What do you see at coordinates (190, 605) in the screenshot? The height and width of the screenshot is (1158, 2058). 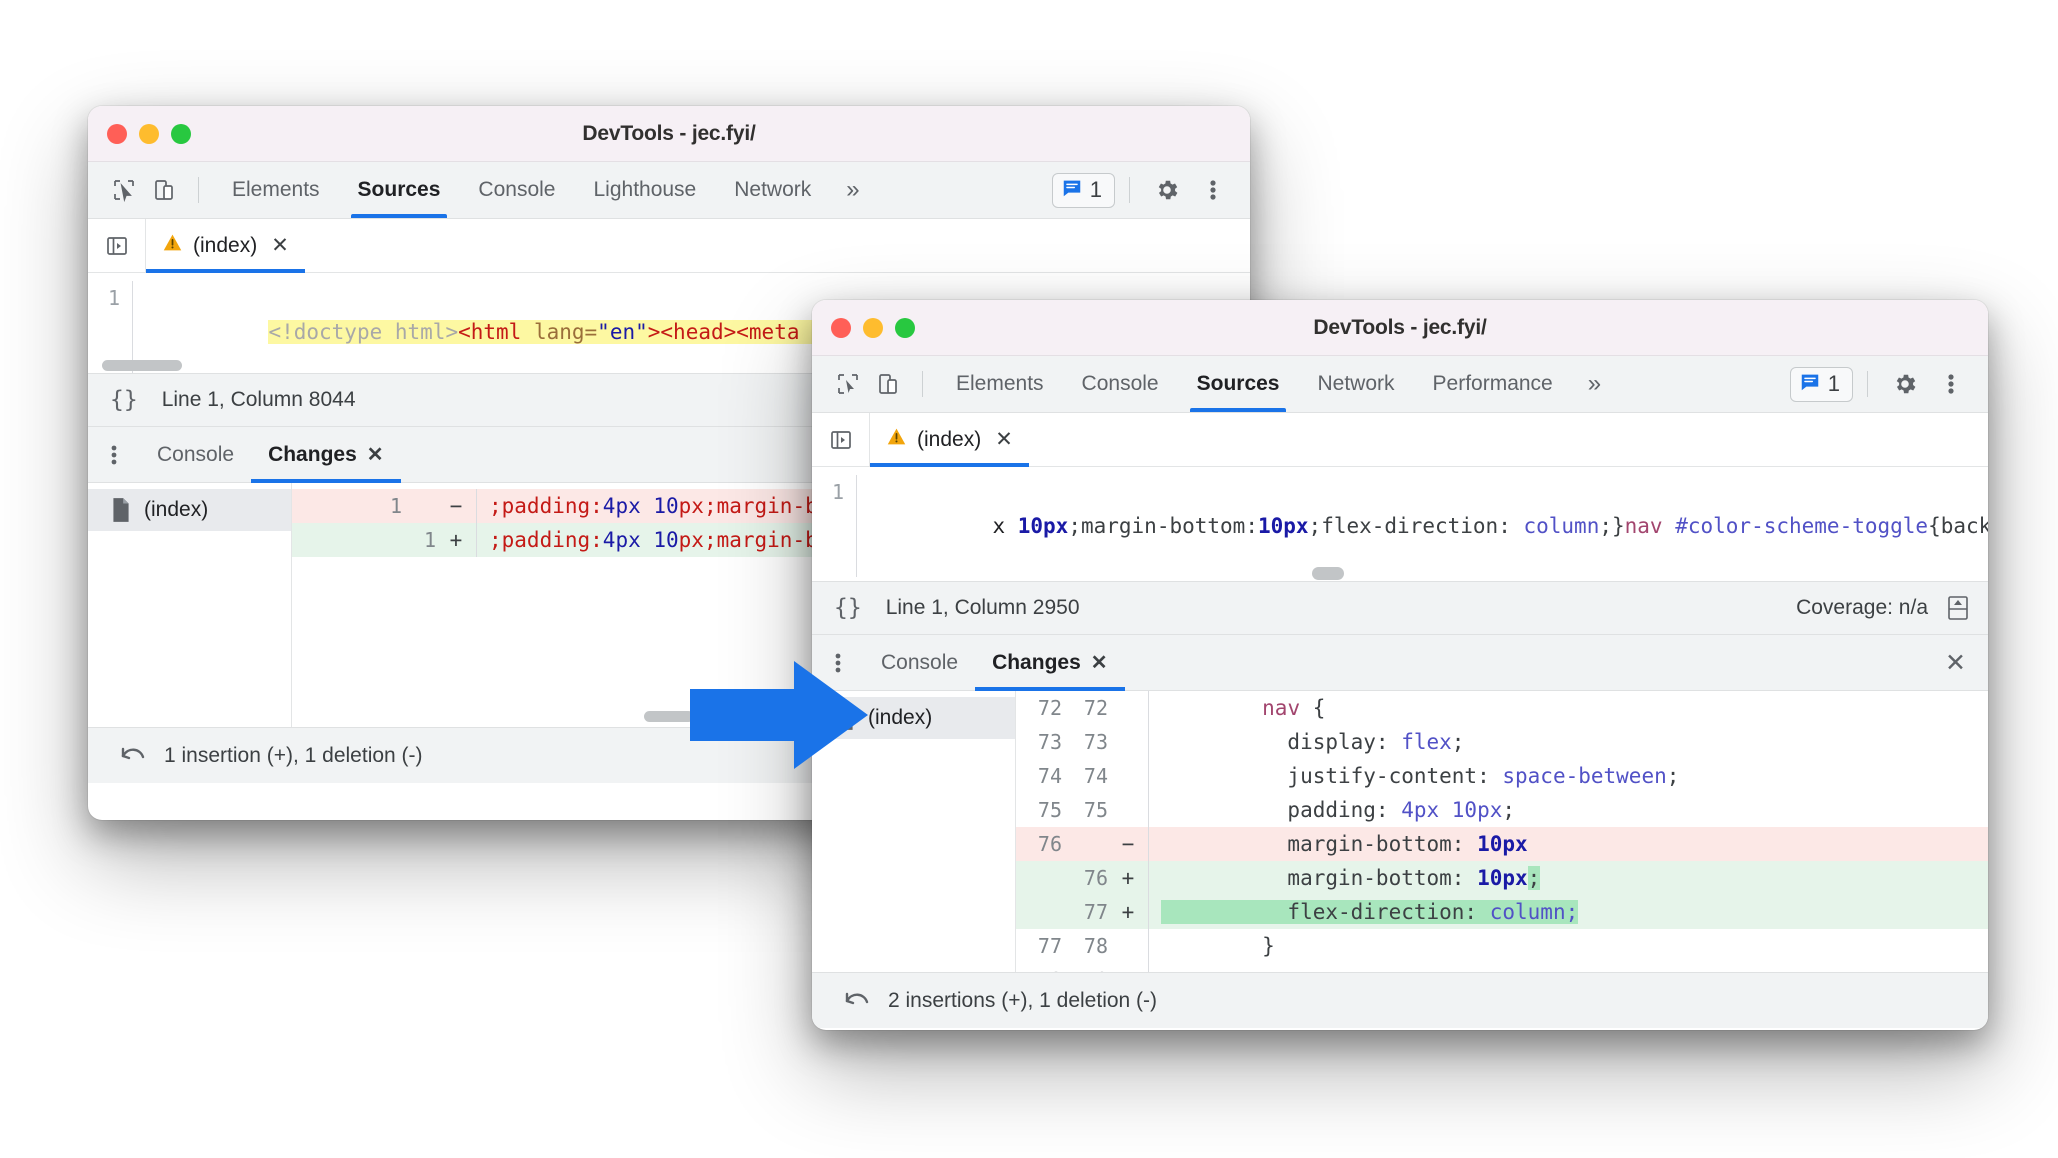 I see `changes-sidebar-back: (index)` at bounding box center [190, 605].